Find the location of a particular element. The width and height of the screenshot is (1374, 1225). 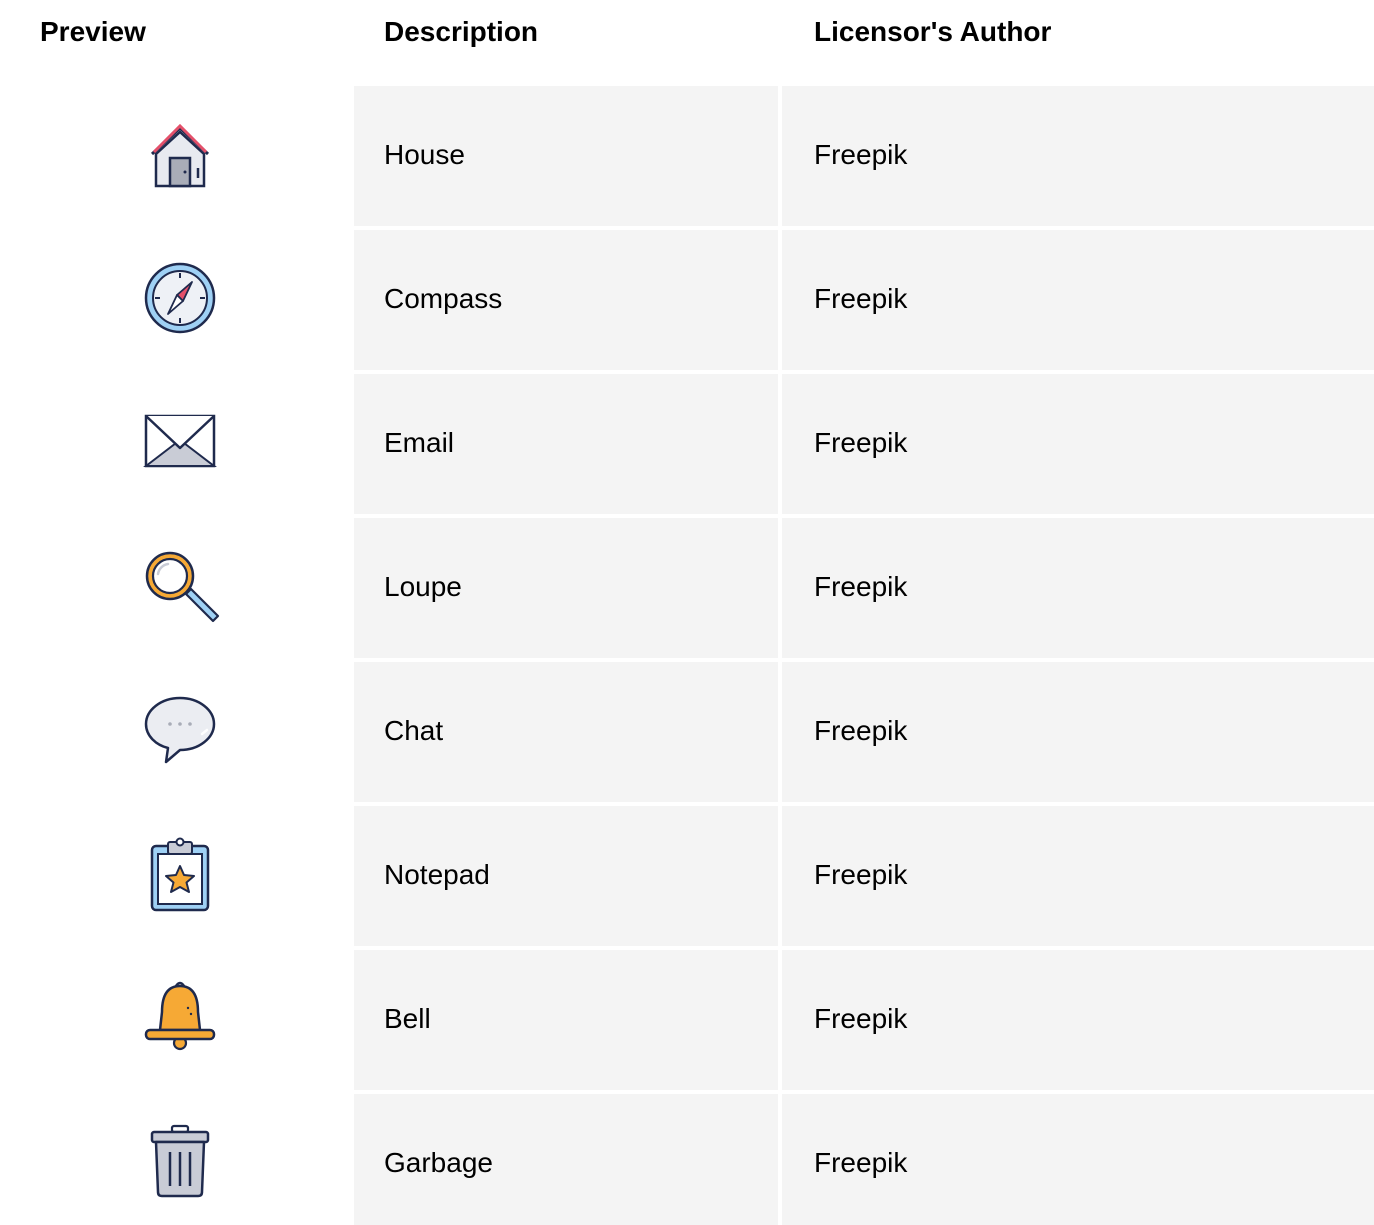

header-description: Description is located at coordinates (461, 31).